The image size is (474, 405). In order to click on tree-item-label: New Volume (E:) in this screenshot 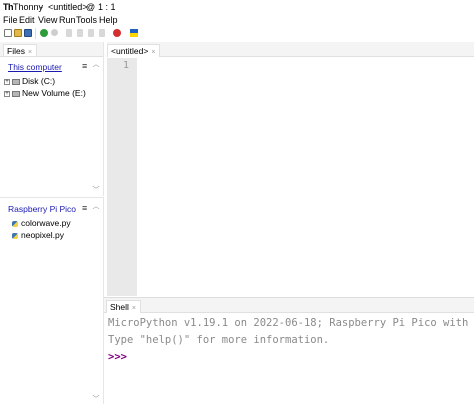, I will do `click(54, 93)`.